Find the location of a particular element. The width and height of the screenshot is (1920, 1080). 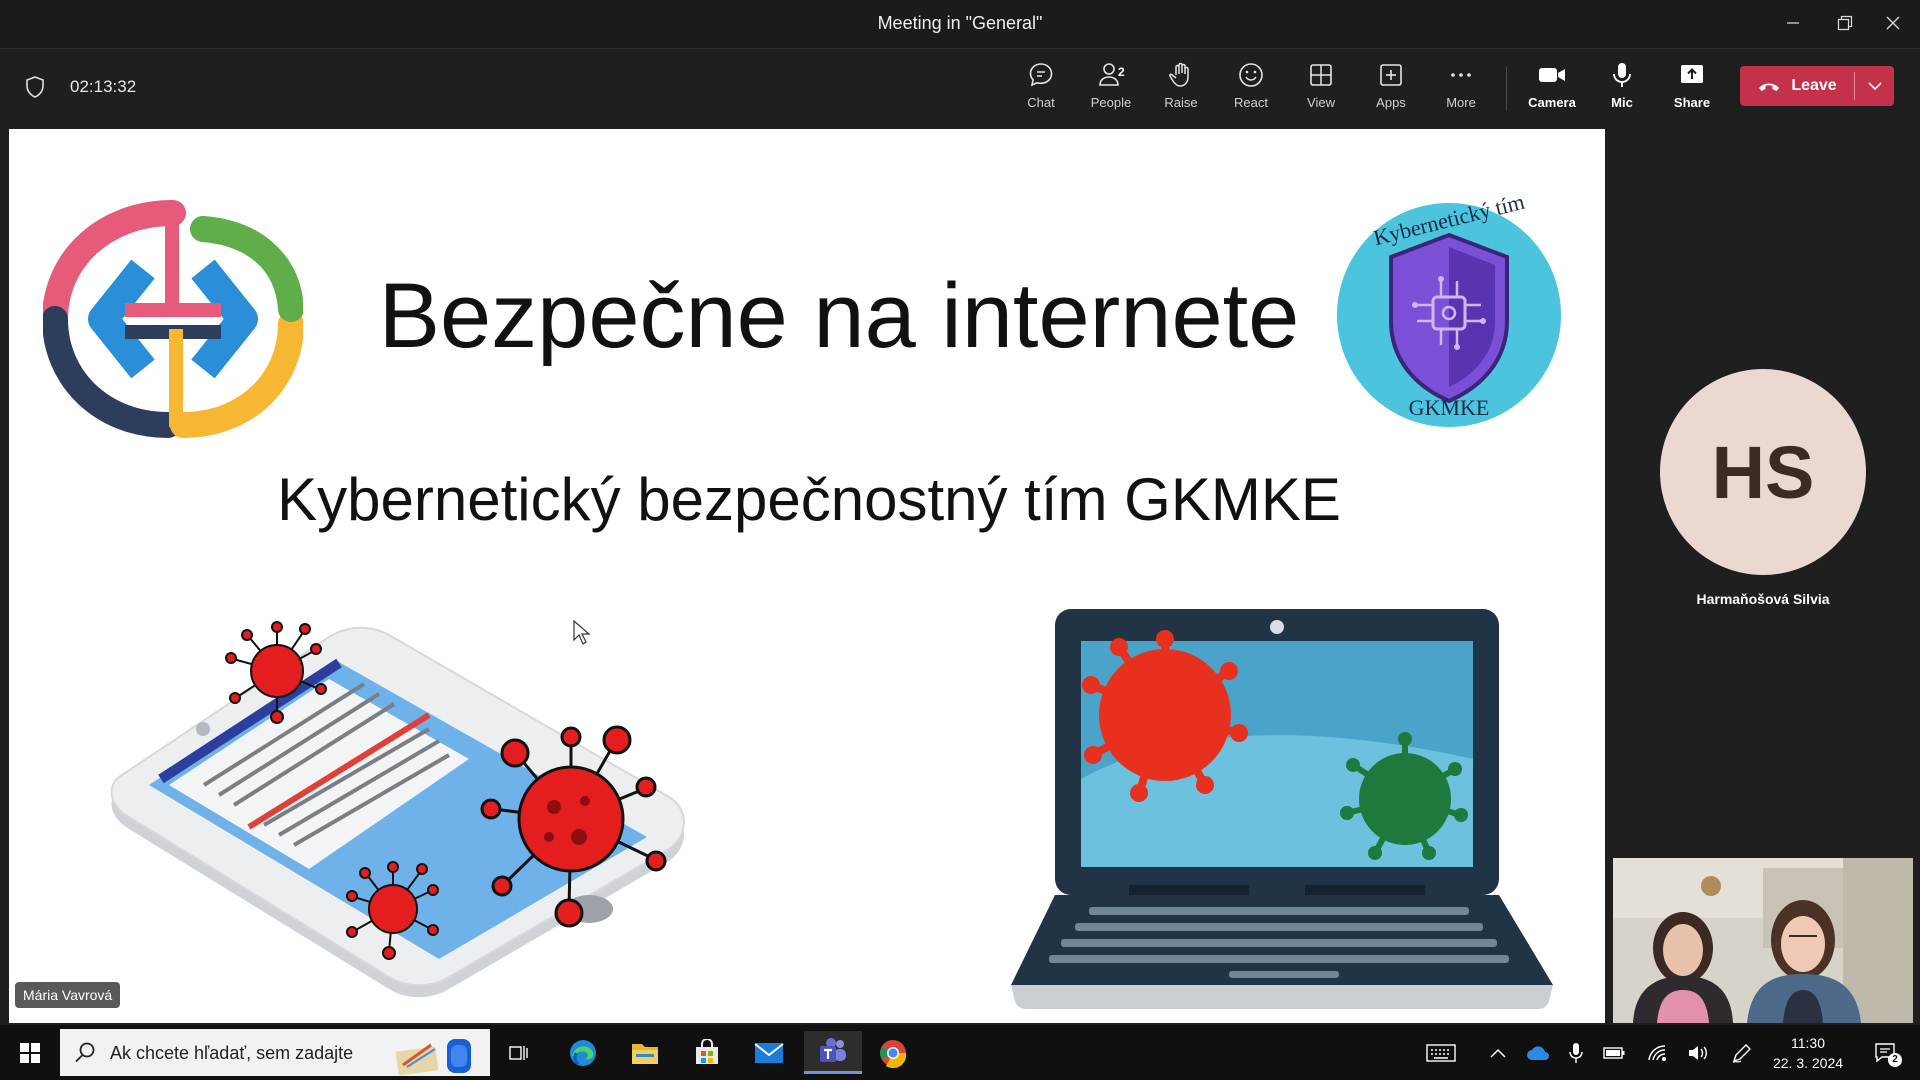

more-label: More is located at coordinates (1461, 102).